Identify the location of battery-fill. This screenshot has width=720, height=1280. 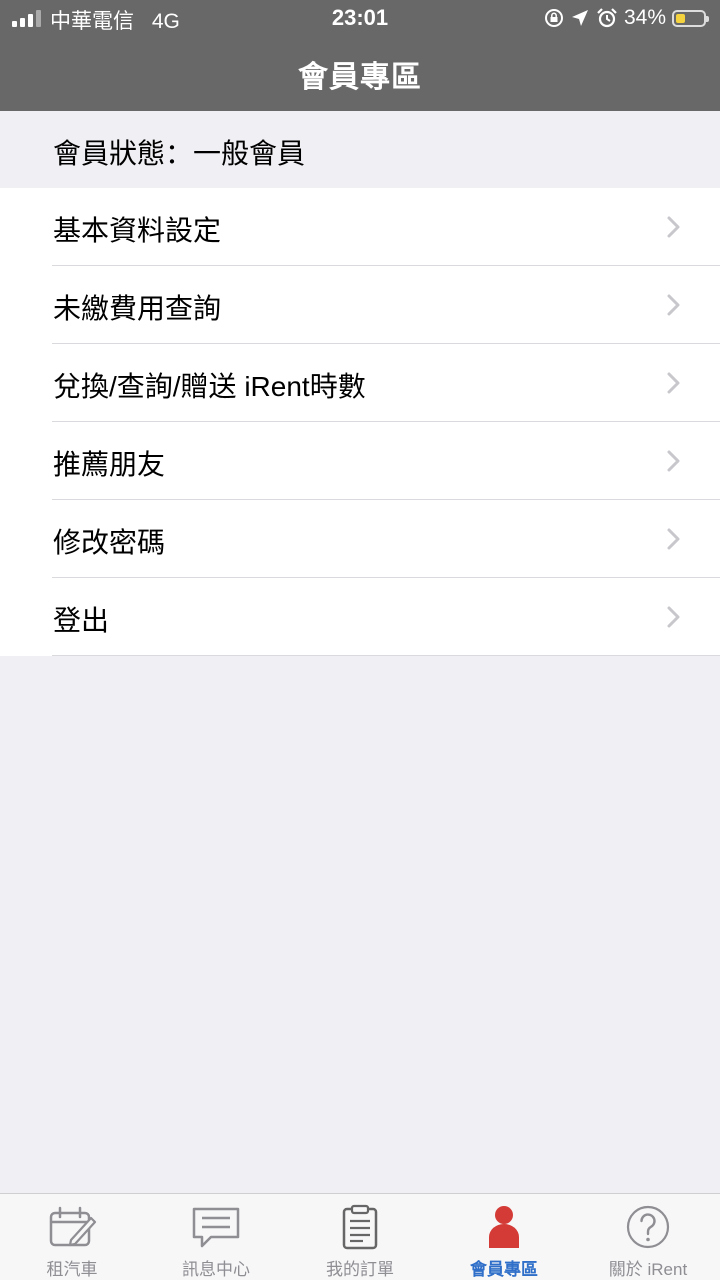
(680, 18).